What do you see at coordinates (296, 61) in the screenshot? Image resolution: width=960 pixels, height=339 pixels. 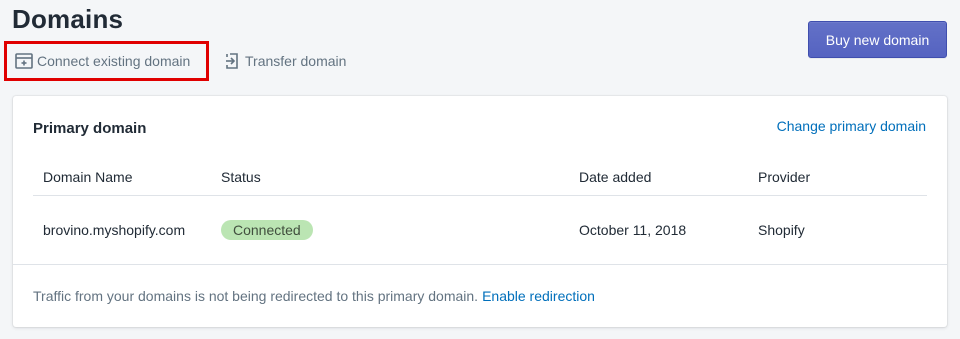 I see `transfer-domain-label: Transfer domain` at bounding box center [296, 61].